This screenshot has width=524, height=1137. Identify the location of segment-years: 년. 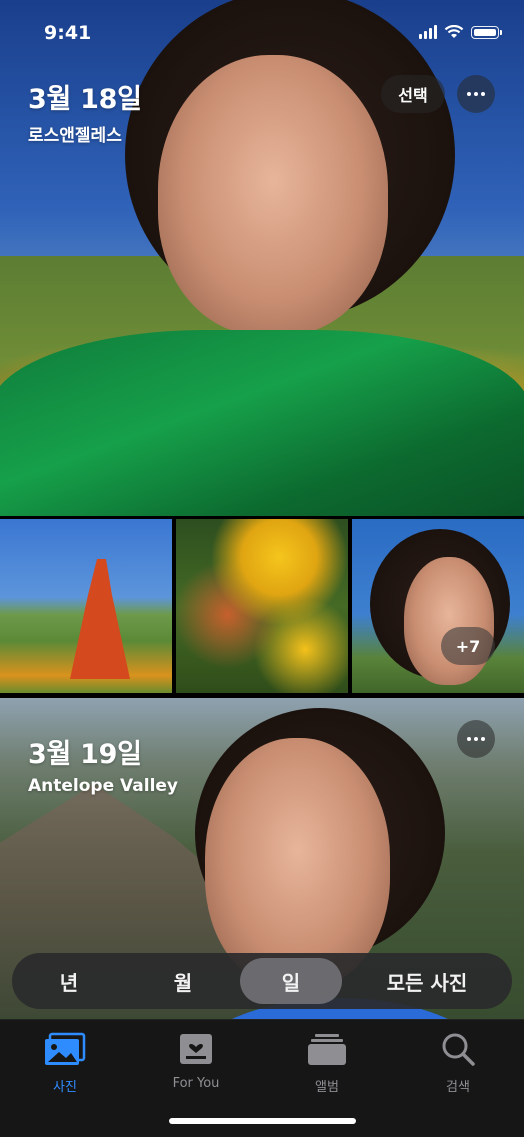
(69, 981).